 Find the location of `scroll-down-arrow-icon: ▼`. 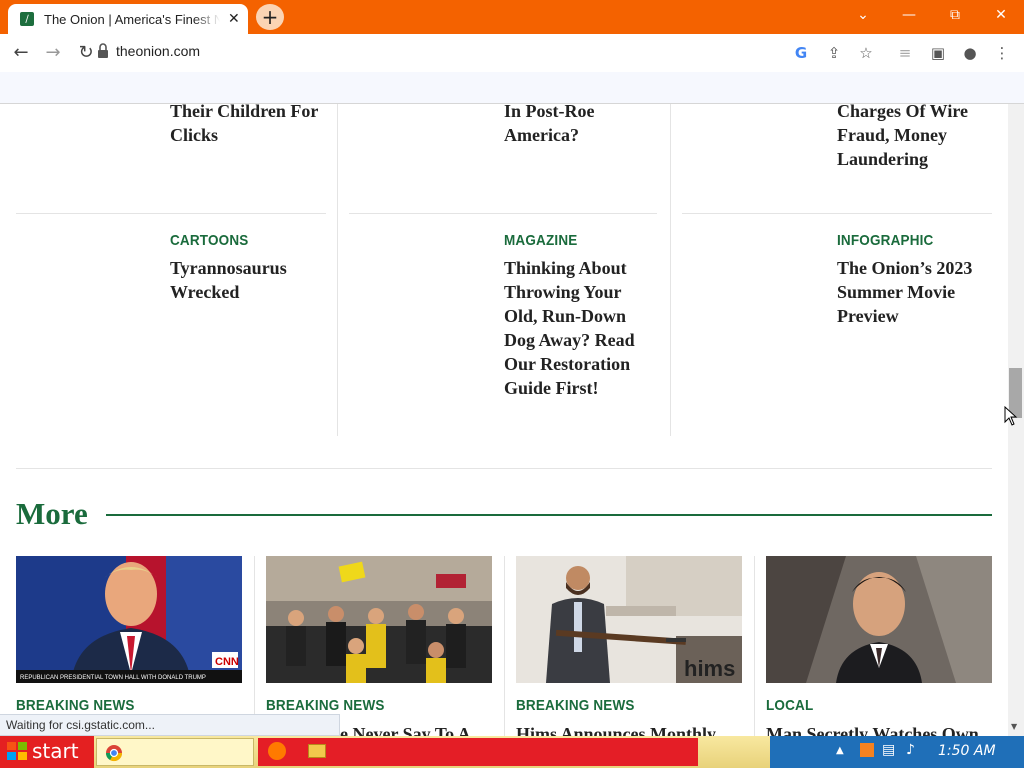

scroll-down-arrow-icon: ▼ is located at coordinates (1014, 726).